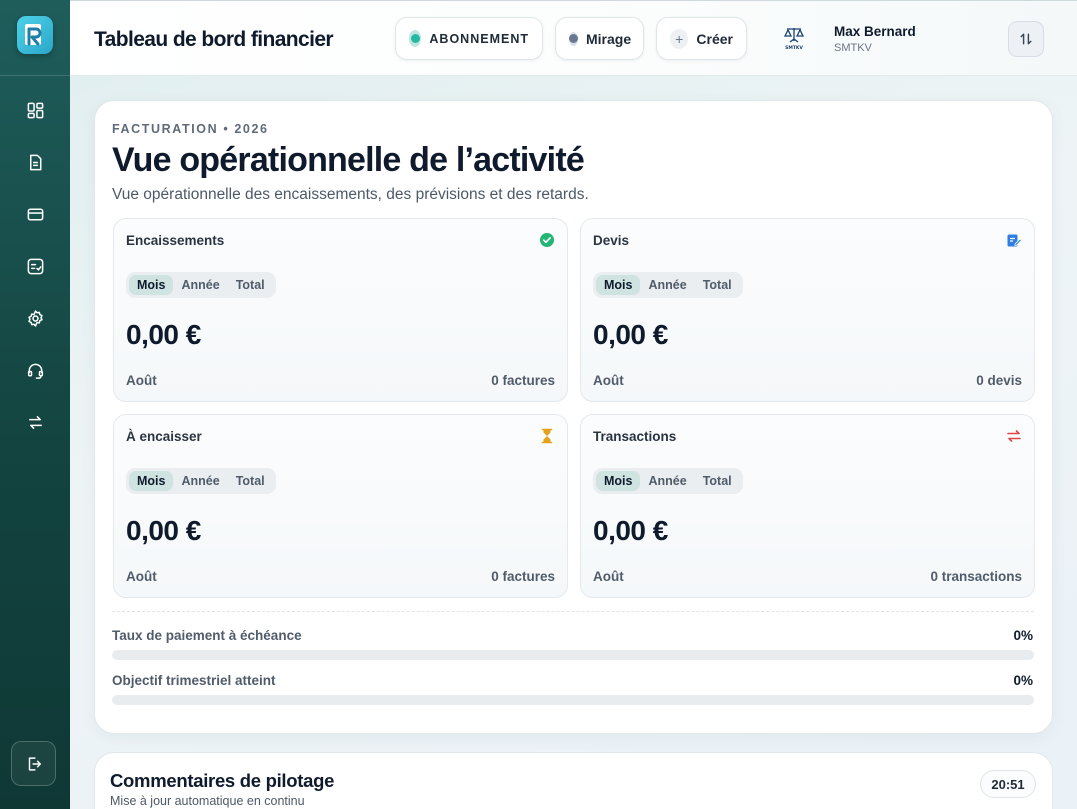 This screenshot has width=1077, height=809. What do you see at coordinates (573, 700) in the screenshot?
I see `progress-bar-objective` at bounding box center [573, 700].